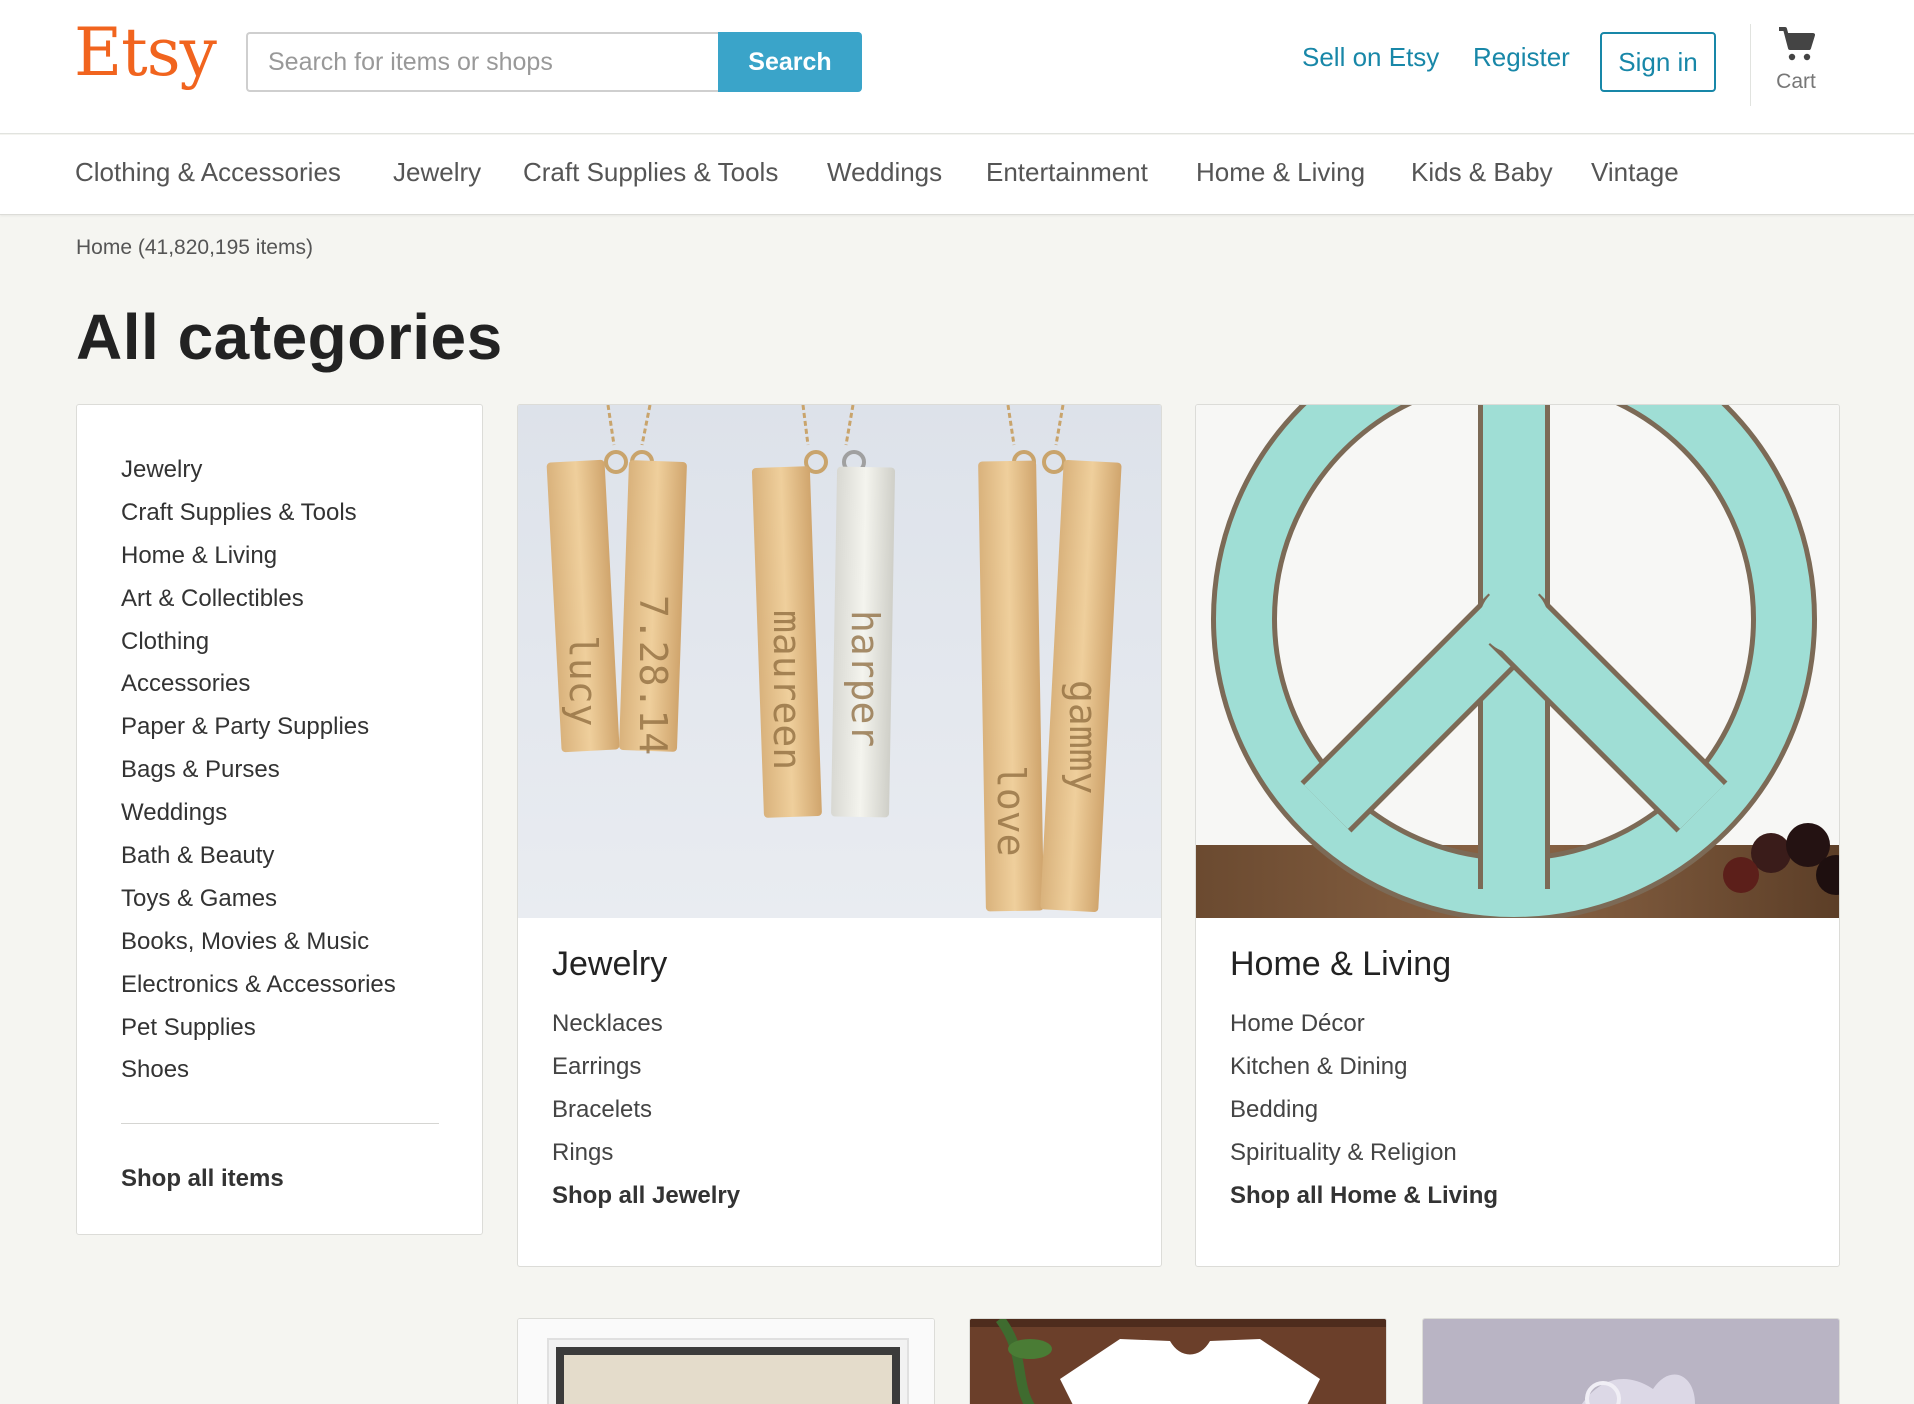 Image resolution: width=1914 pixels, height=1404 pixels. Describe the element at coordinates (646, 1109) in the screenshot. I see `subcategory-bracelets: Bracelets` at that location.